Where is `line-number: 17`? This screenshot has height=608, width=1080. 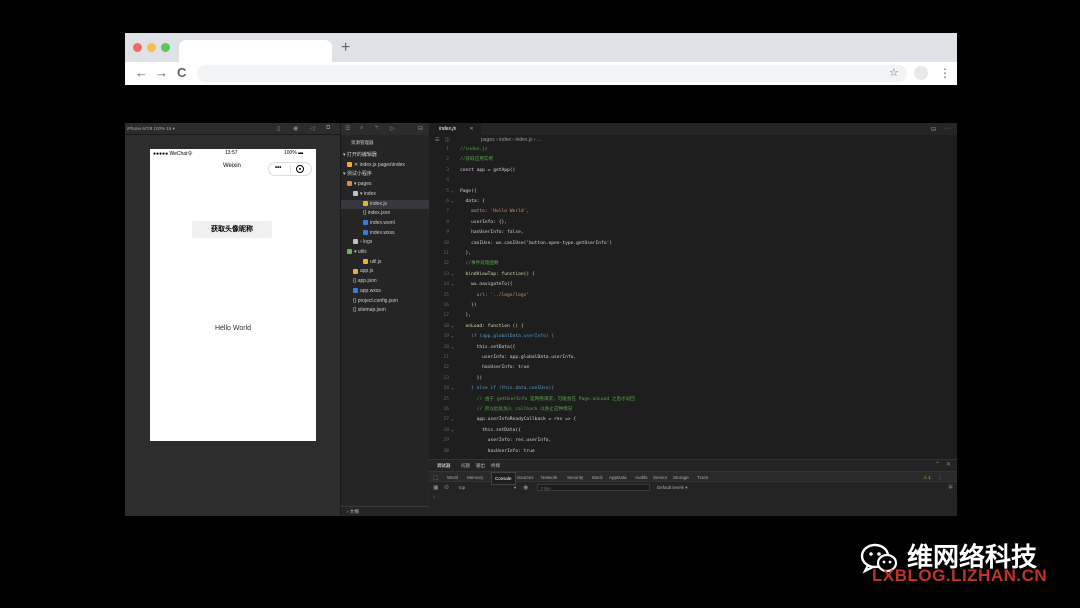
line-number: 17 is located at coordinates (446, 316).